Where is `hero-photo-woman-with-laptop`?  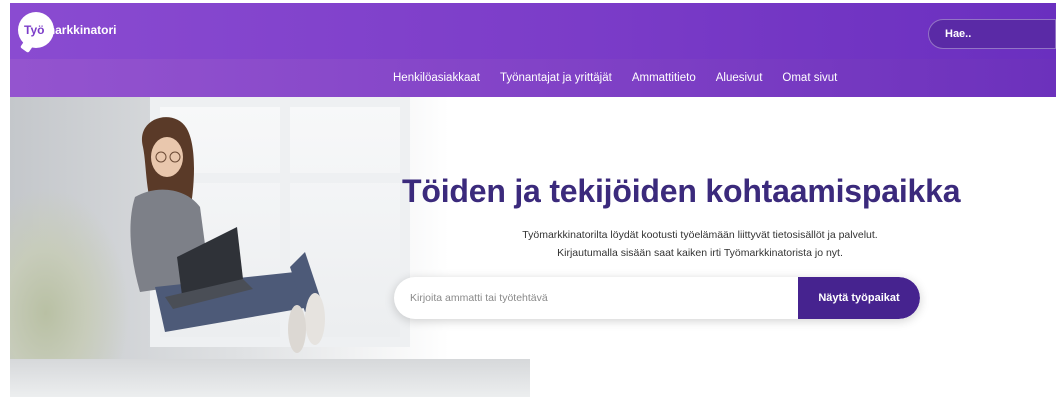 hero-photo-woman-with-laptop is located at coordinates (227, 235).